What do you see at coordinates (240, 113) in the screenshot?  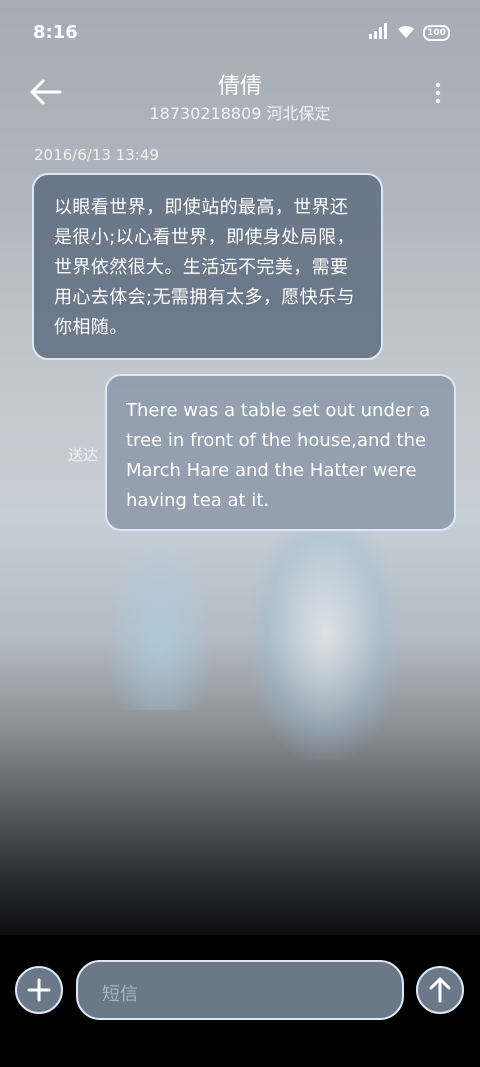 I see `contact-detail: 18730218809 河北保定` at bounding box center [240, 113].